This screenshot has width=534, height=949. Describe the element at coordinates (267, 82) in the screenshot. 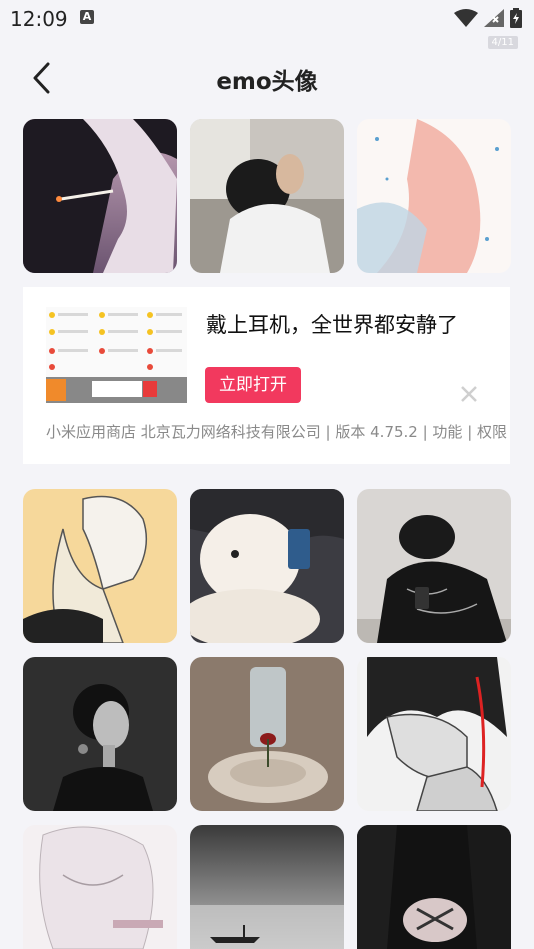

I see `page-title: emo头像` at that location.